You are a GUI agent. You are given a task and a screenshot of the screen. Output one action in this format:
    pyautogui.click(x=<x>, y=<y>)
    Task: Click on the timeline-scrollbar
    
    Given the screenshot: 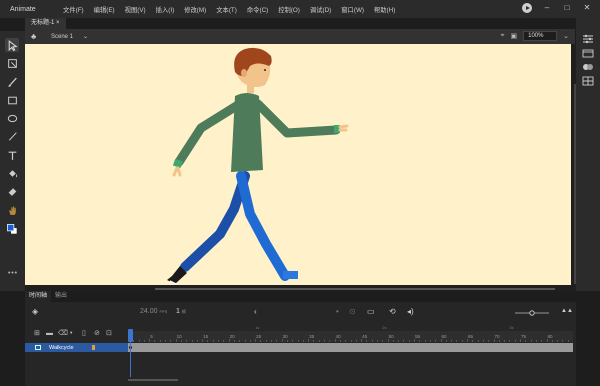 What is the action you would take?
    pyautogui.click(x=153, y=380)
    